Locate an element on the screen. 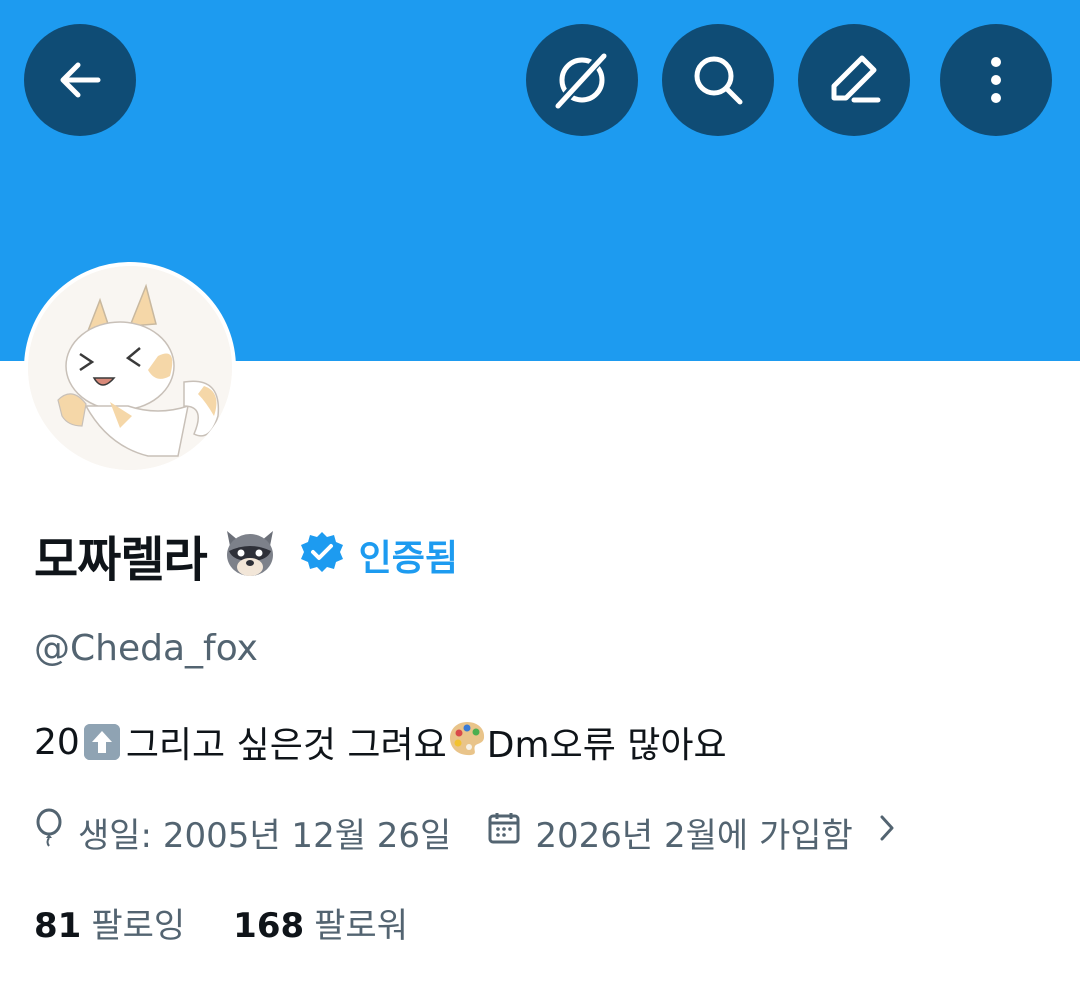  verified-label: 인증됨 is located at coordinates (408, 555).